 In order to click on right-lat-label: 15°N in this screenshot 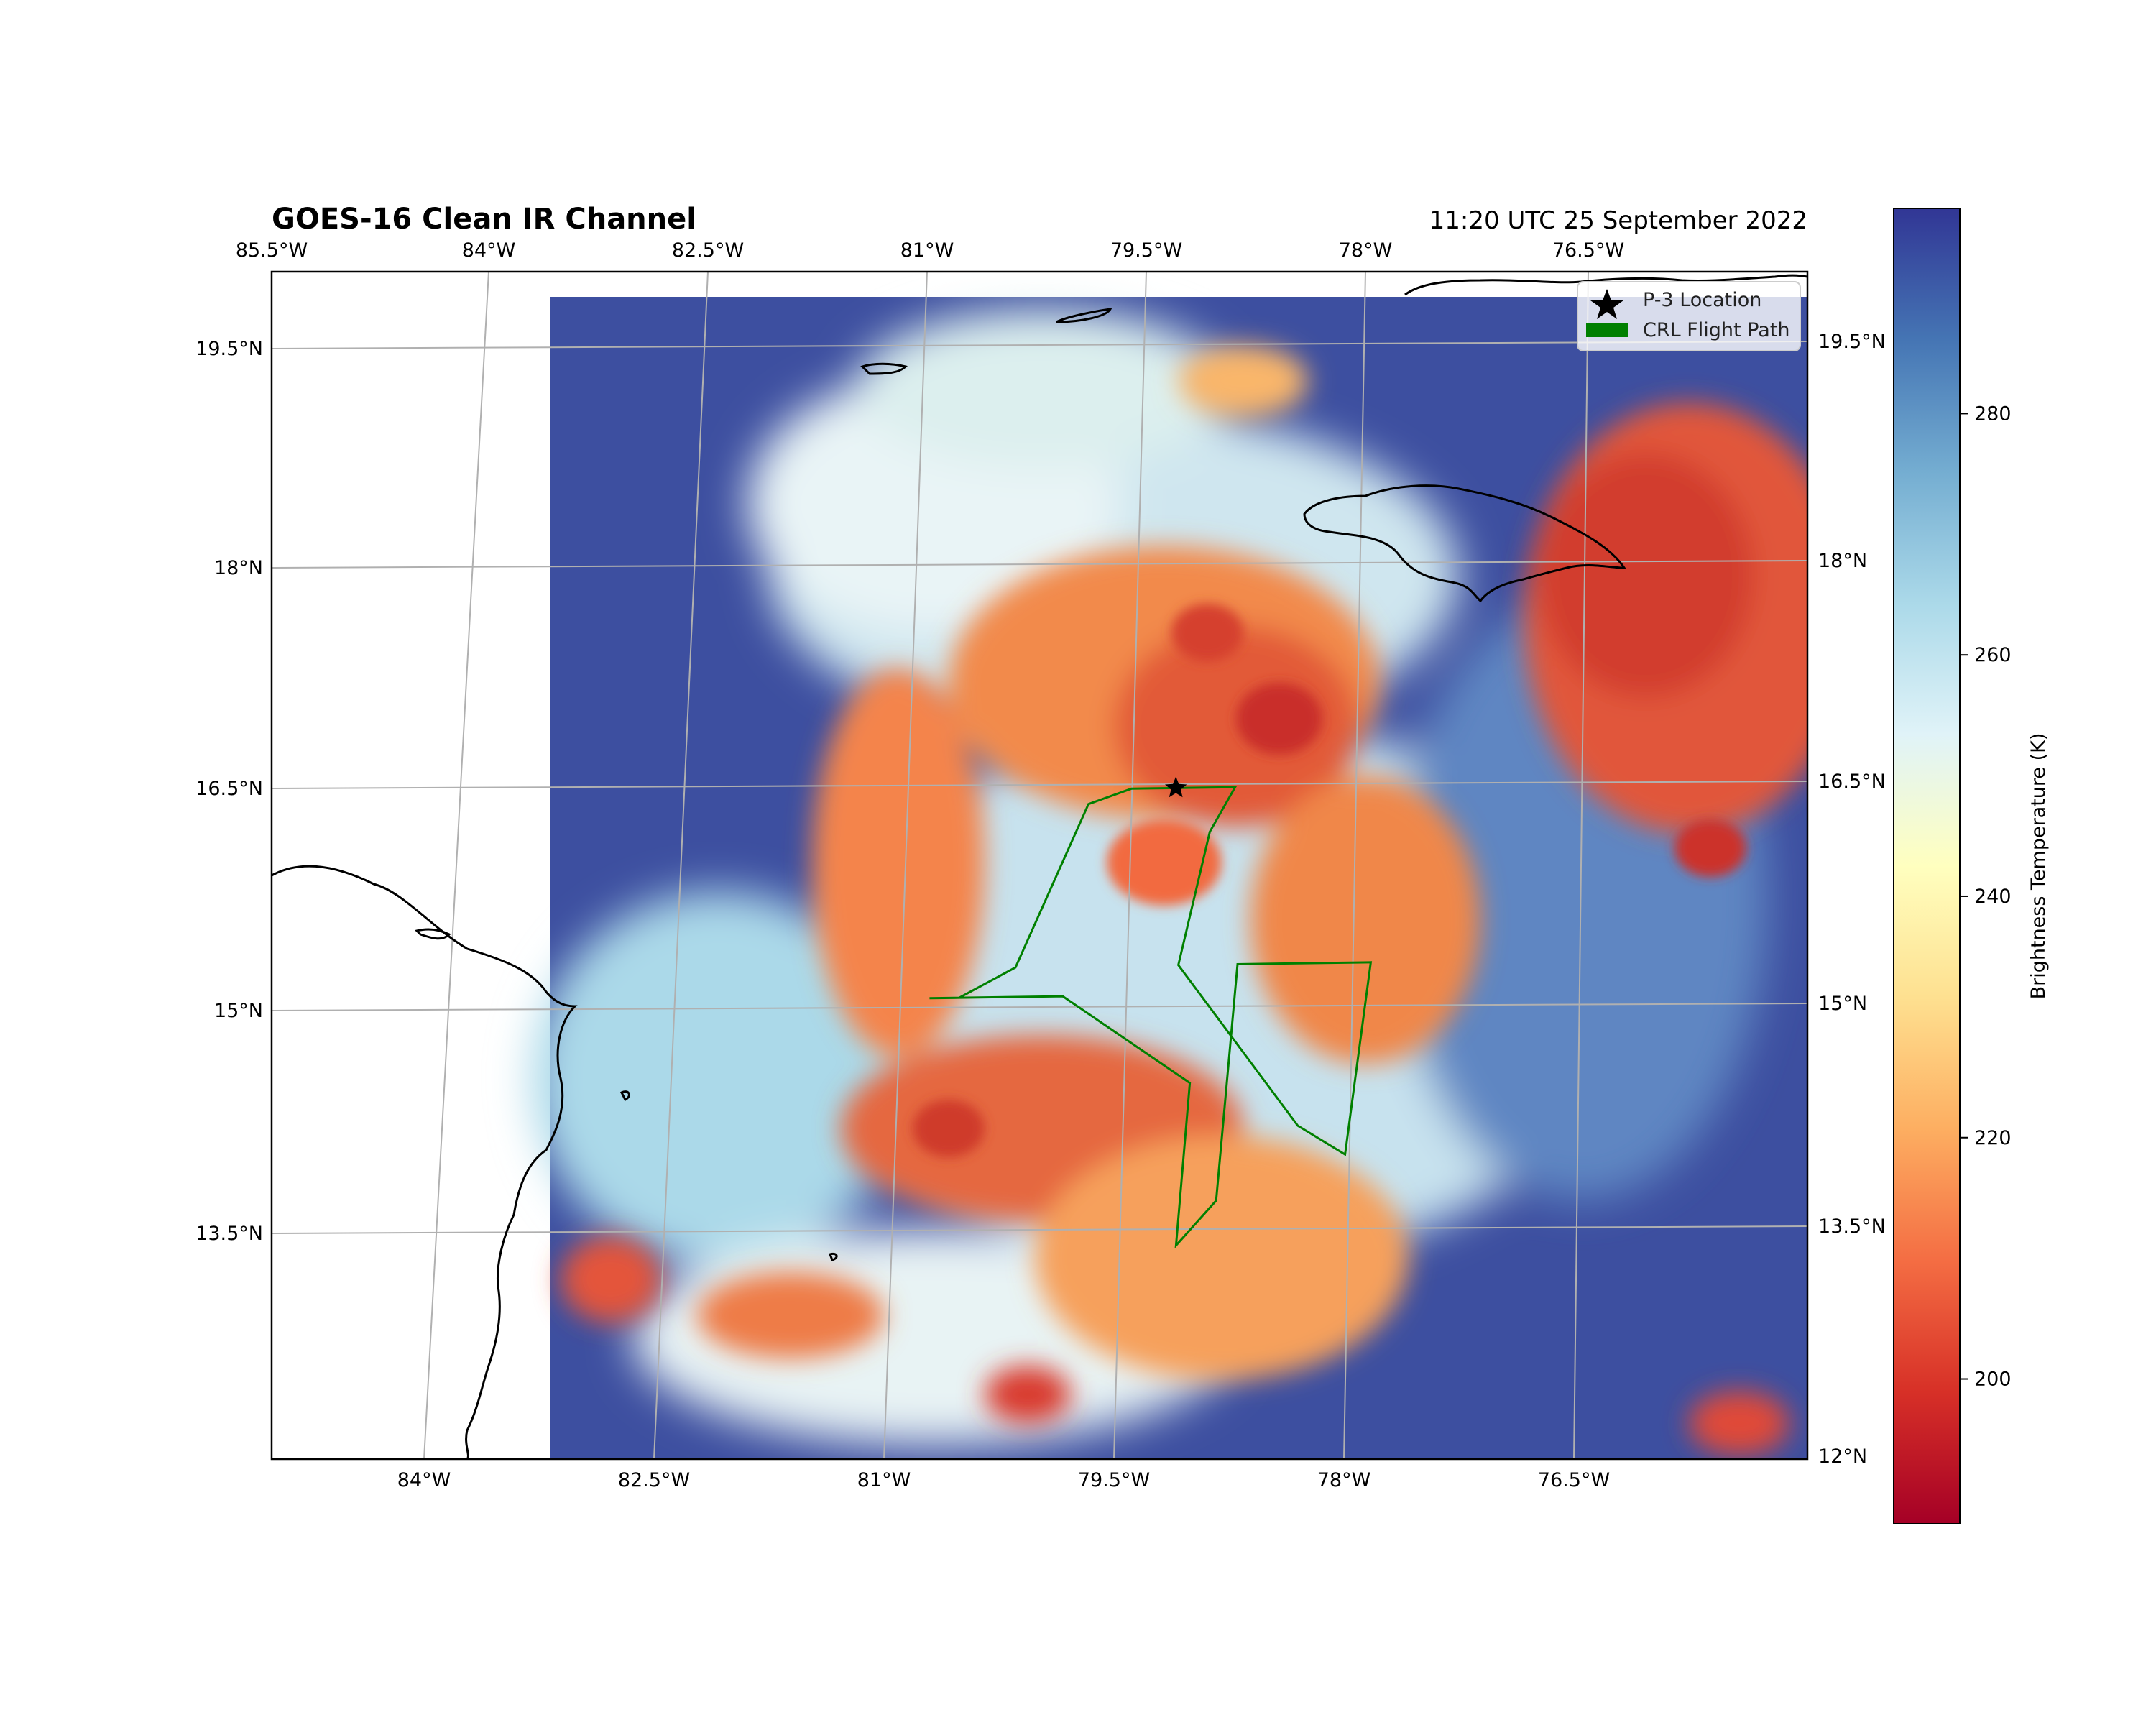, I will do `click(1843, 1004)`.